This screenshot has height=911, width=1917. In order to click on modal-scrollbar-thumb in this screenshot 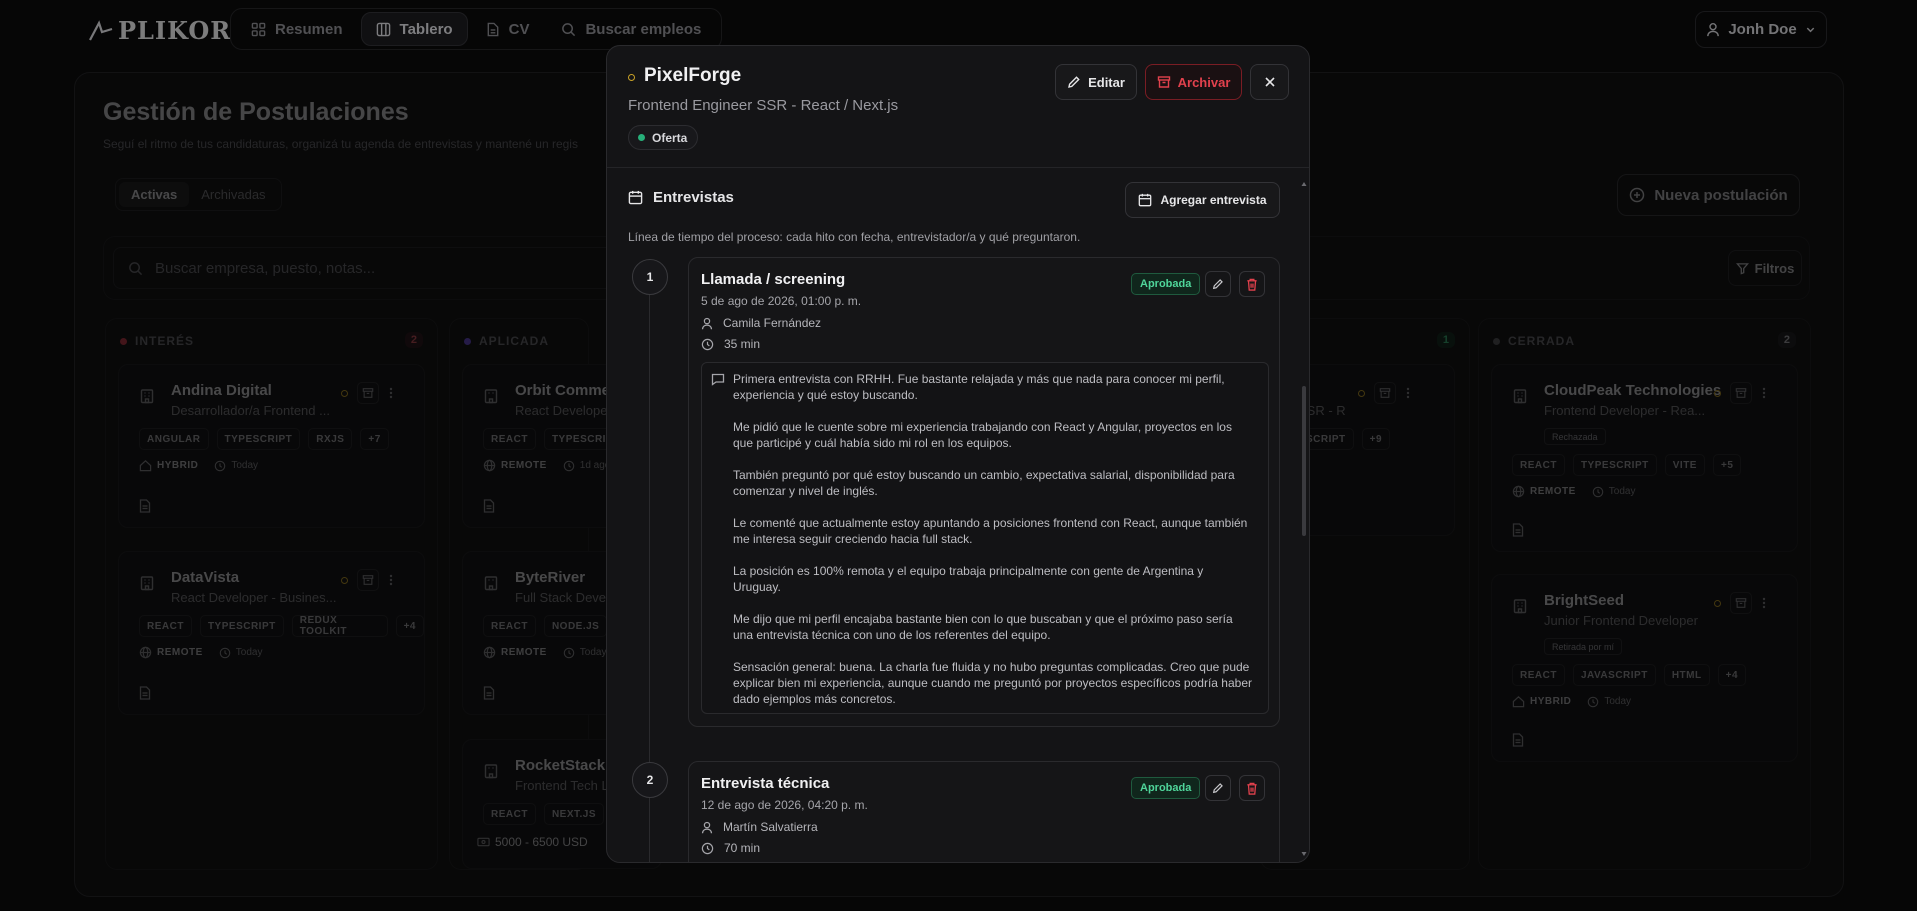, I will do `click(1304, 461)`.